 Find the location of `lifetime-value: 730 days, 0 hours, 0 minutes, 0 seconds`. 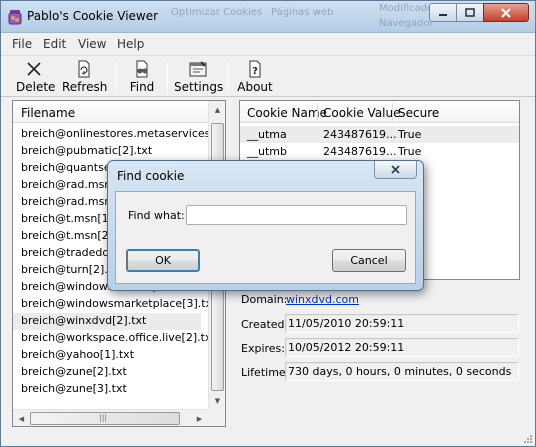

lifetime-value: 730 days, 0 hours, 0 minutes, 0 seconds is located at coordinates (402, 371).